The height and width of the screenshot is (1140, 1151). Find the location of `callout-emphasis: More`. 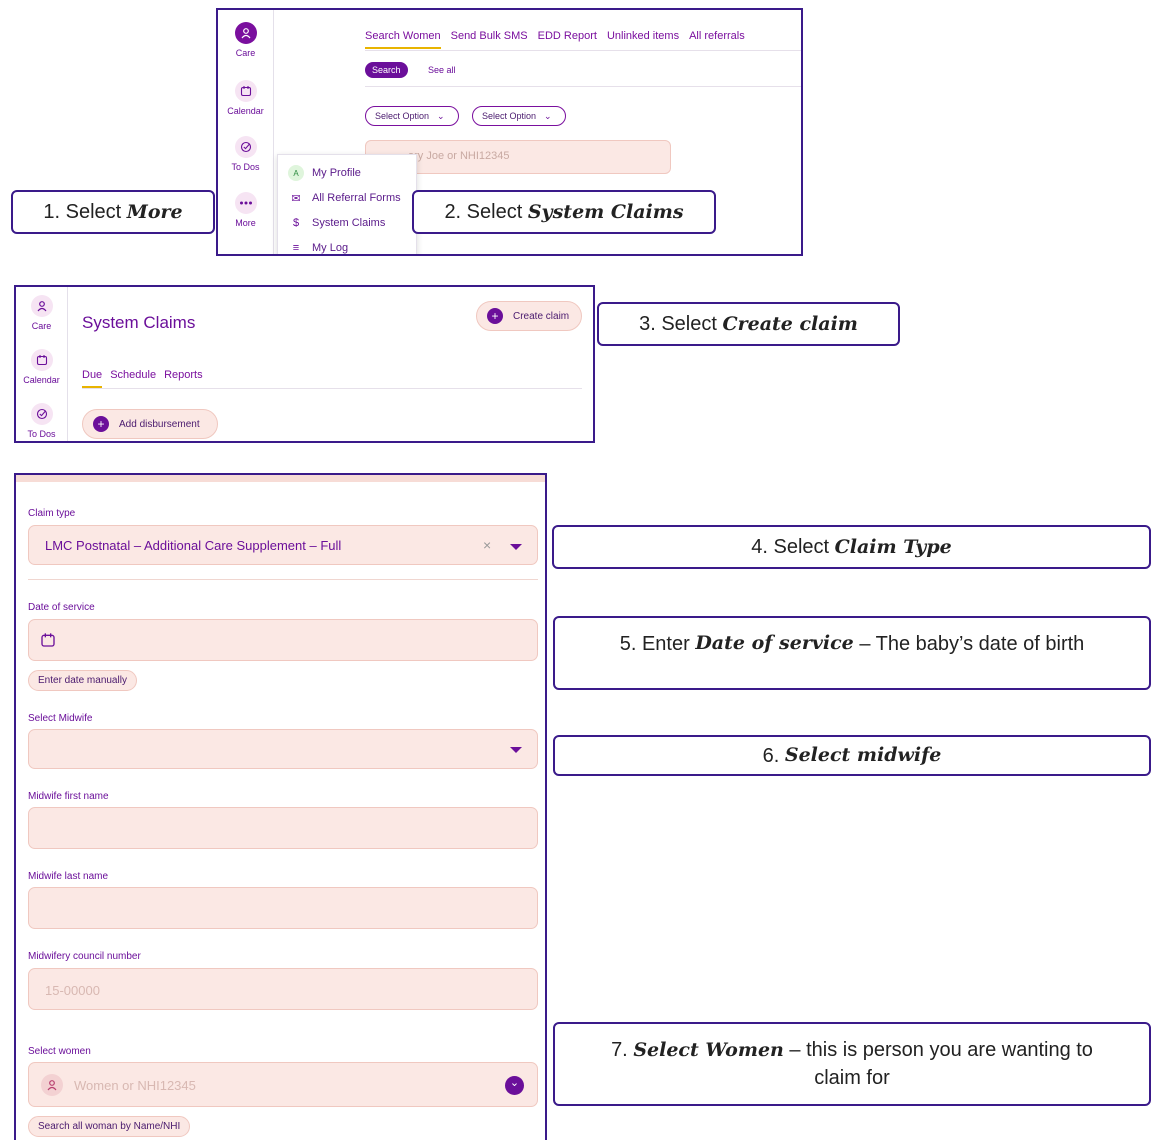

callout-emphasis: More is located at coordinates (154, 211).